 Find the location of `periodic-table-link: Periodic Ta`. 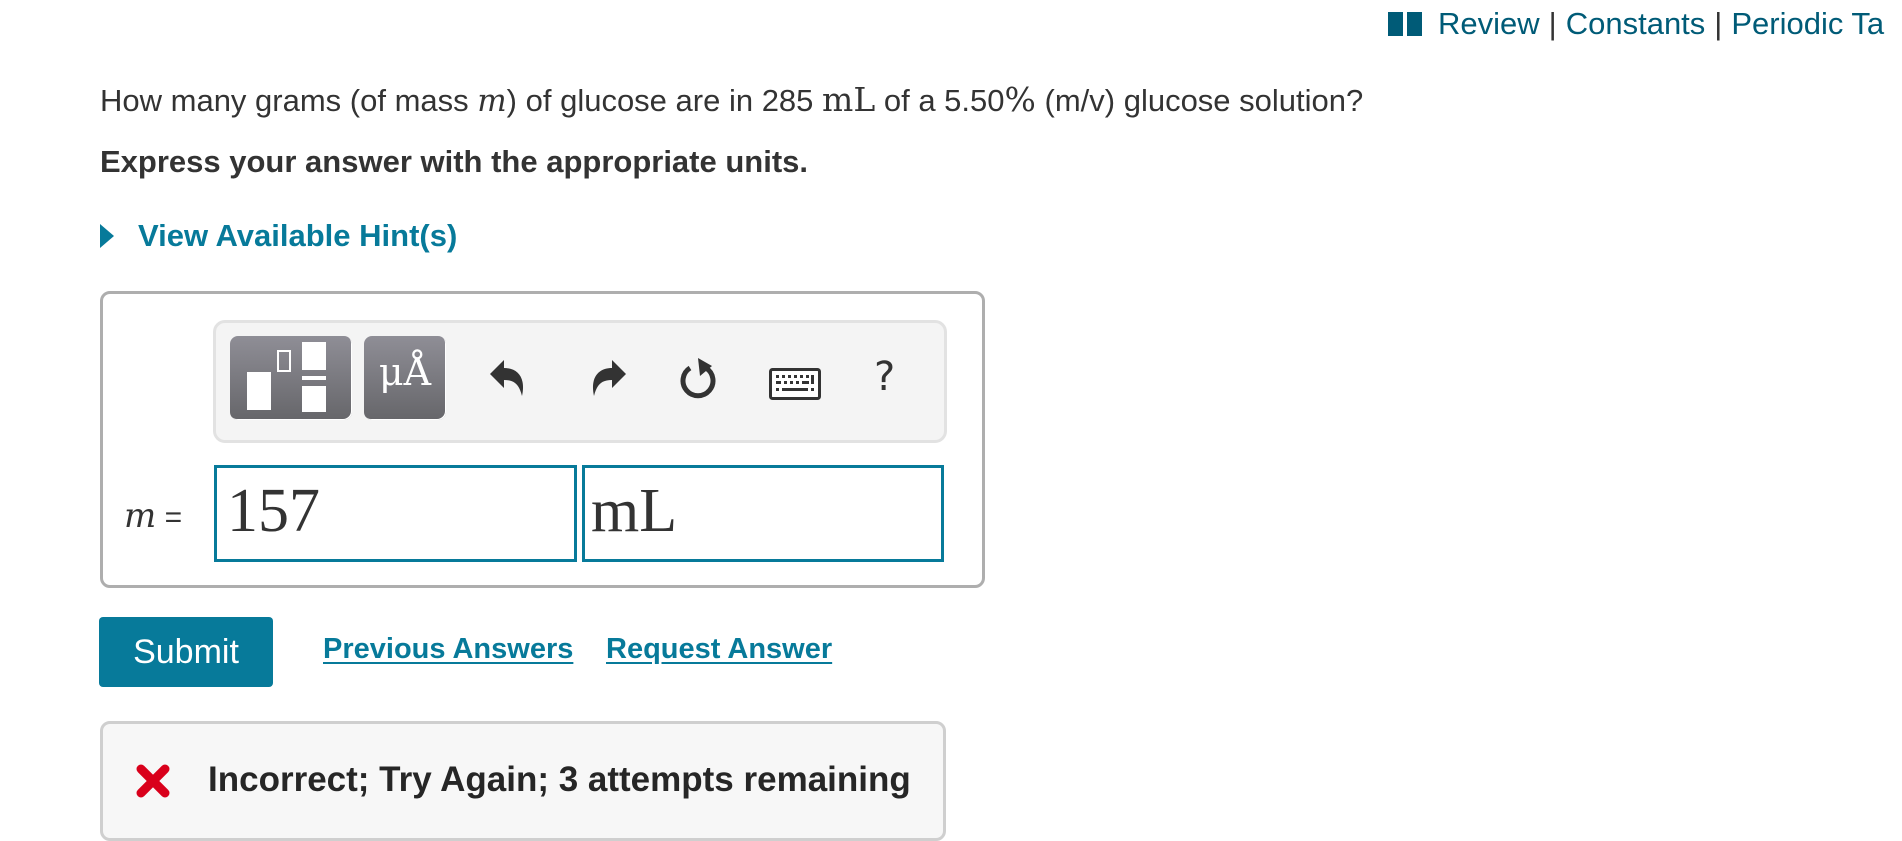

periodic-table-link: Periodic Ta is located at coordinates (1807, 23).